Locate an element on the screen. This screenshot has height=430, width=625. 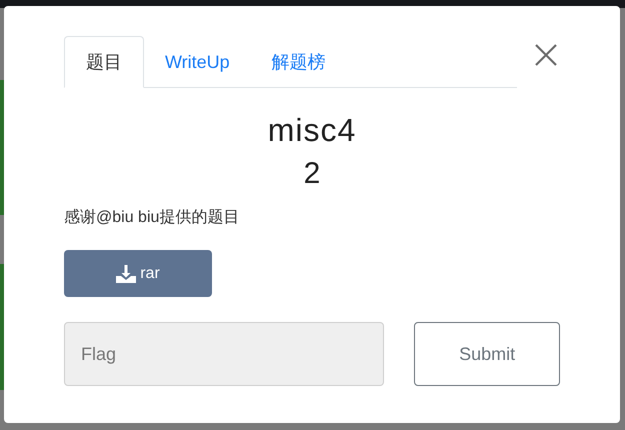
download-icon is located at coordinates (126, 273).